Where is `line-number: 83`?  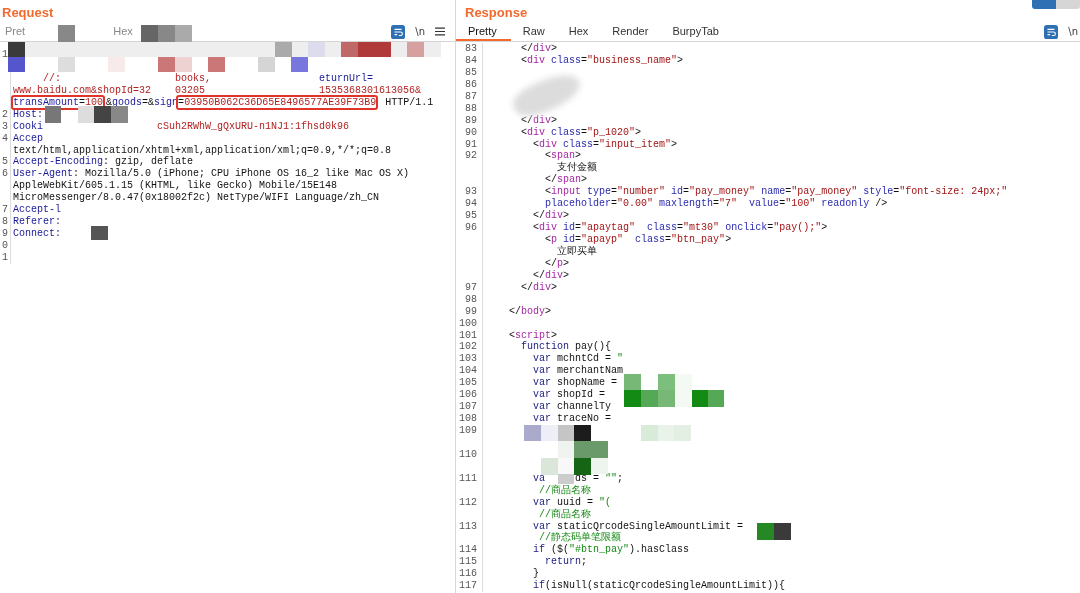 line-number: 83 is located at coordinates (471, 48).